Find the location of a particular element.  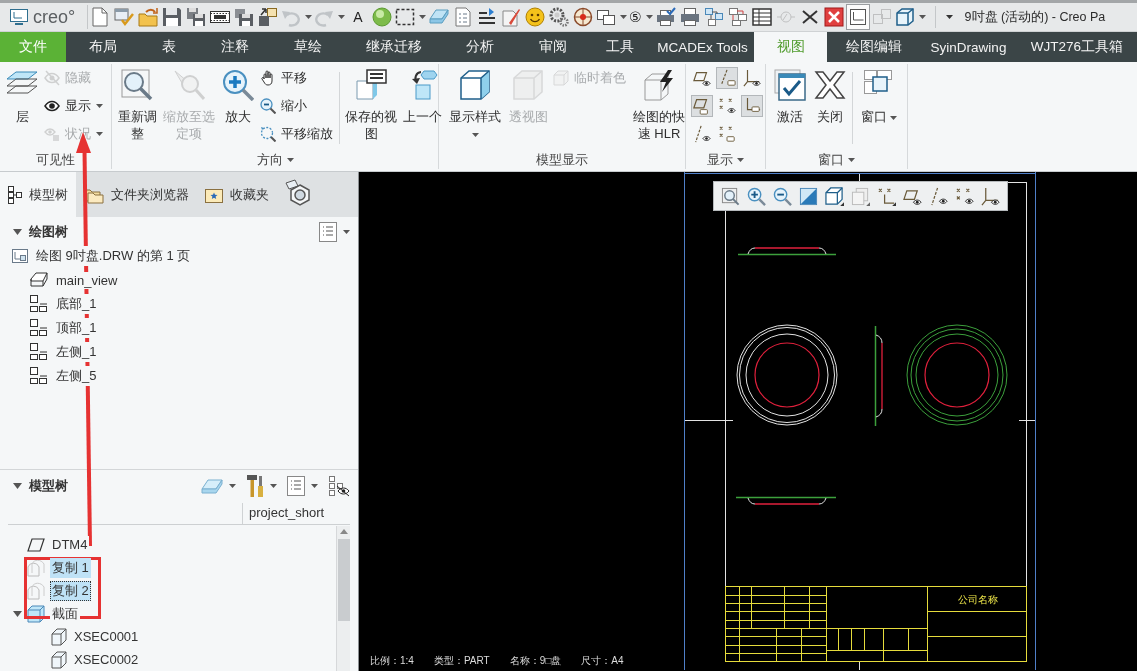

panel-tab: 文件夹浏览器 is located at coordinates (136, 194).